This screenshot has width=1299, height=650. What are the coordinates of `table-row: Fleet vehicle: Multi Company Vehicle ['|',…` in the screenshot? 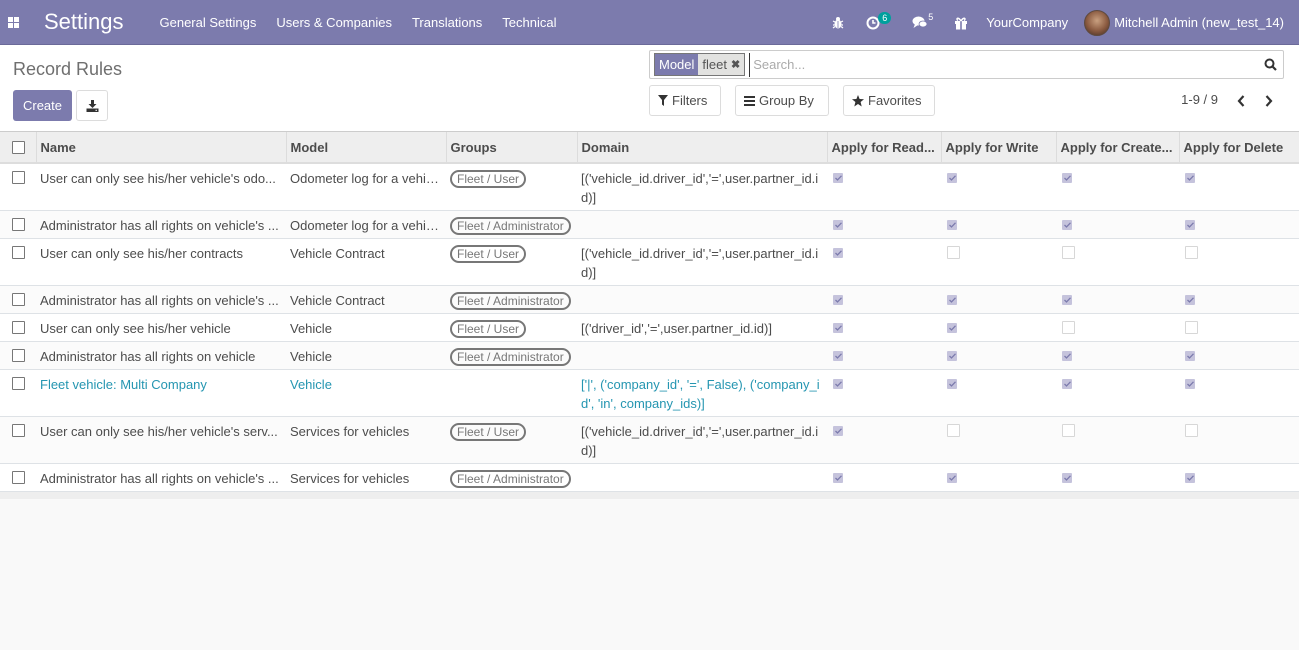 It's located at (649, 392).